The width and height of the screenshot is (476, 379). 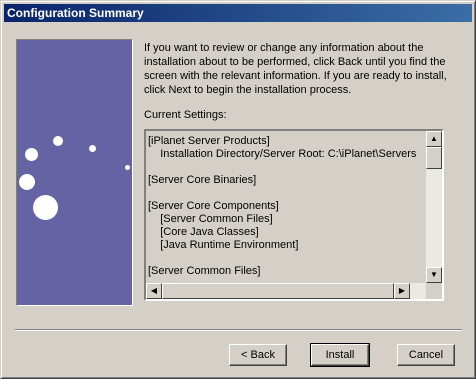 What do you see at coordinates (223, 245) in the screenshot?
I see `settings-line: [Java Runtime Environment]` at bounding box center [223, 245].